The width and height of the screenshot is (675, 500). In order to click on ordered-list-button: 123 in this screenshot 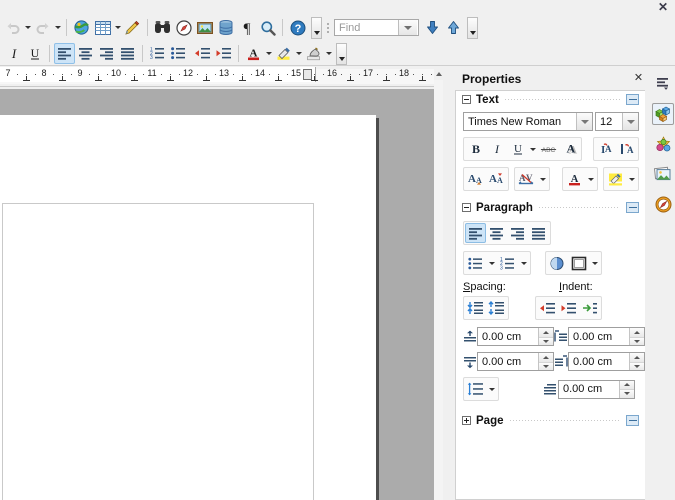, I will do `click(507, 263)`.